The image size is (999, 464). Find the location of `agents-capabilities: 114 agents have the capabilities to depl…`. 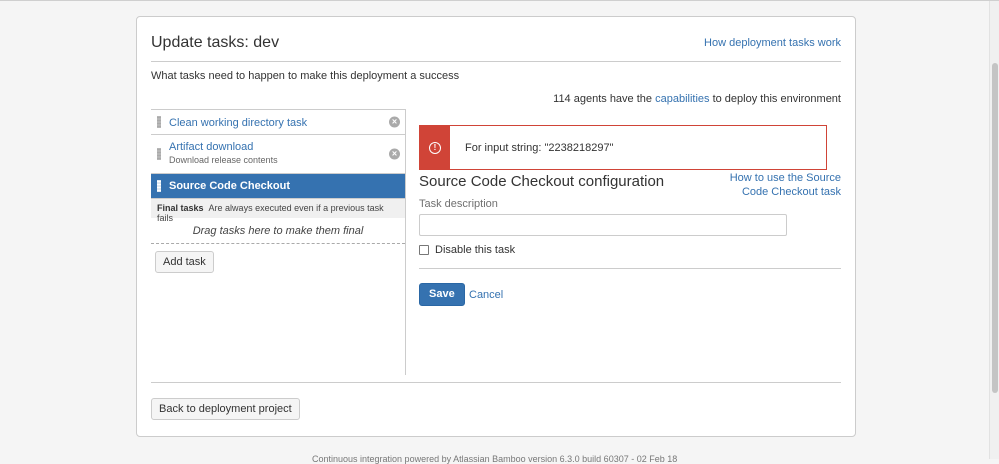

agents-capabilities: 114 agents have the capabilities to depl… is located at coordinates (697, 99).